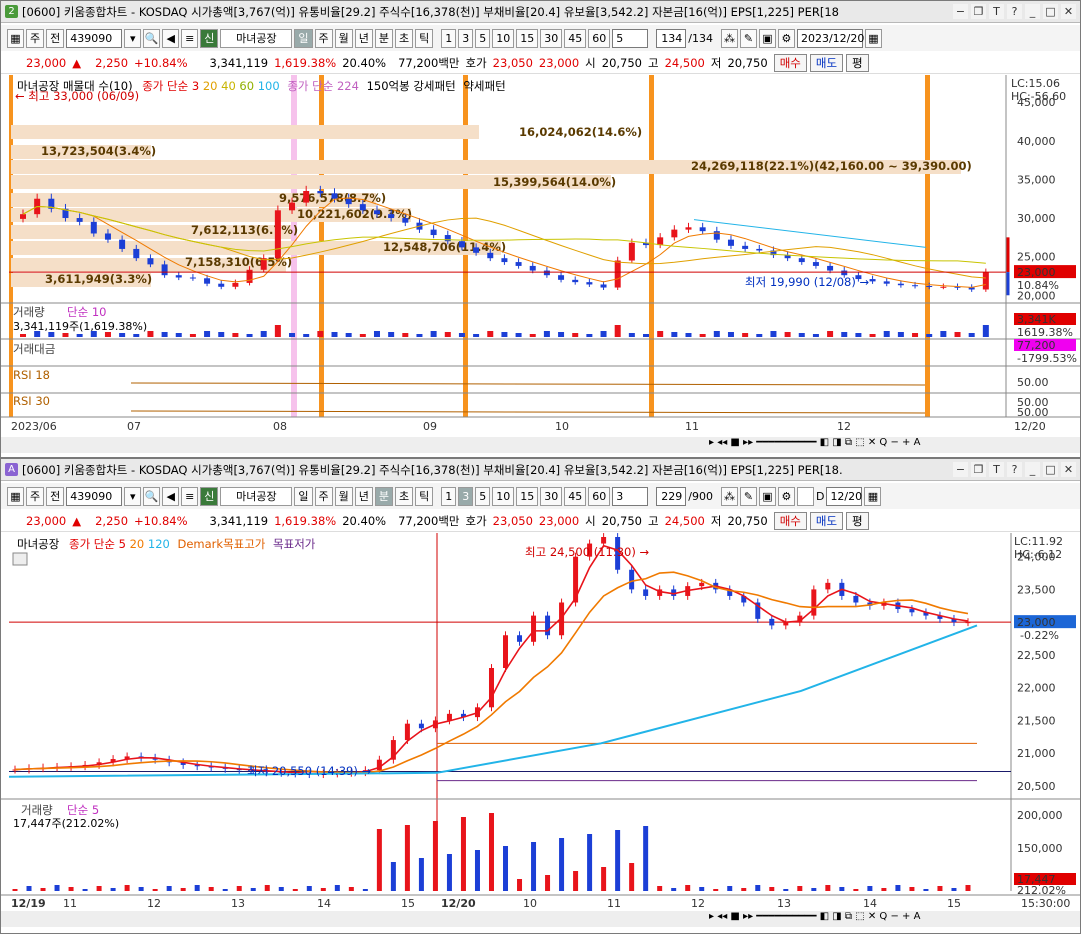 The height and width of the screenshot is (934, 1081). I want to click on count-input: 229, so click(671, 496).